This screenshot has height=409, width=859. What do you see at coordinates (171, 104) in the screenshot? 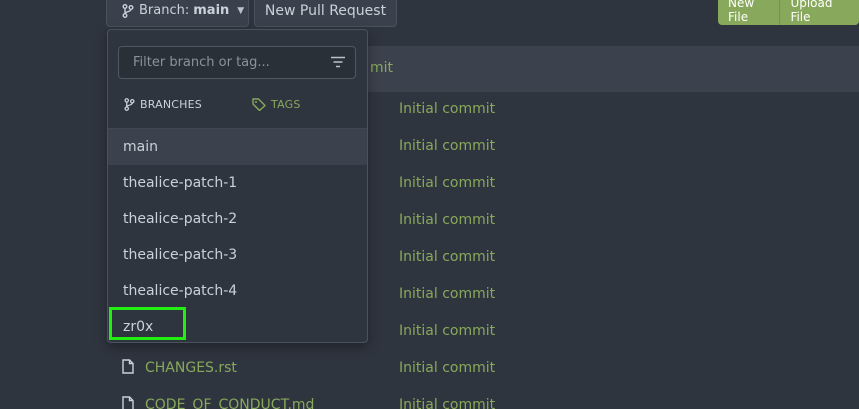
I see `tab-branches-label: BRANCHES` at bounding box center [171, 104].